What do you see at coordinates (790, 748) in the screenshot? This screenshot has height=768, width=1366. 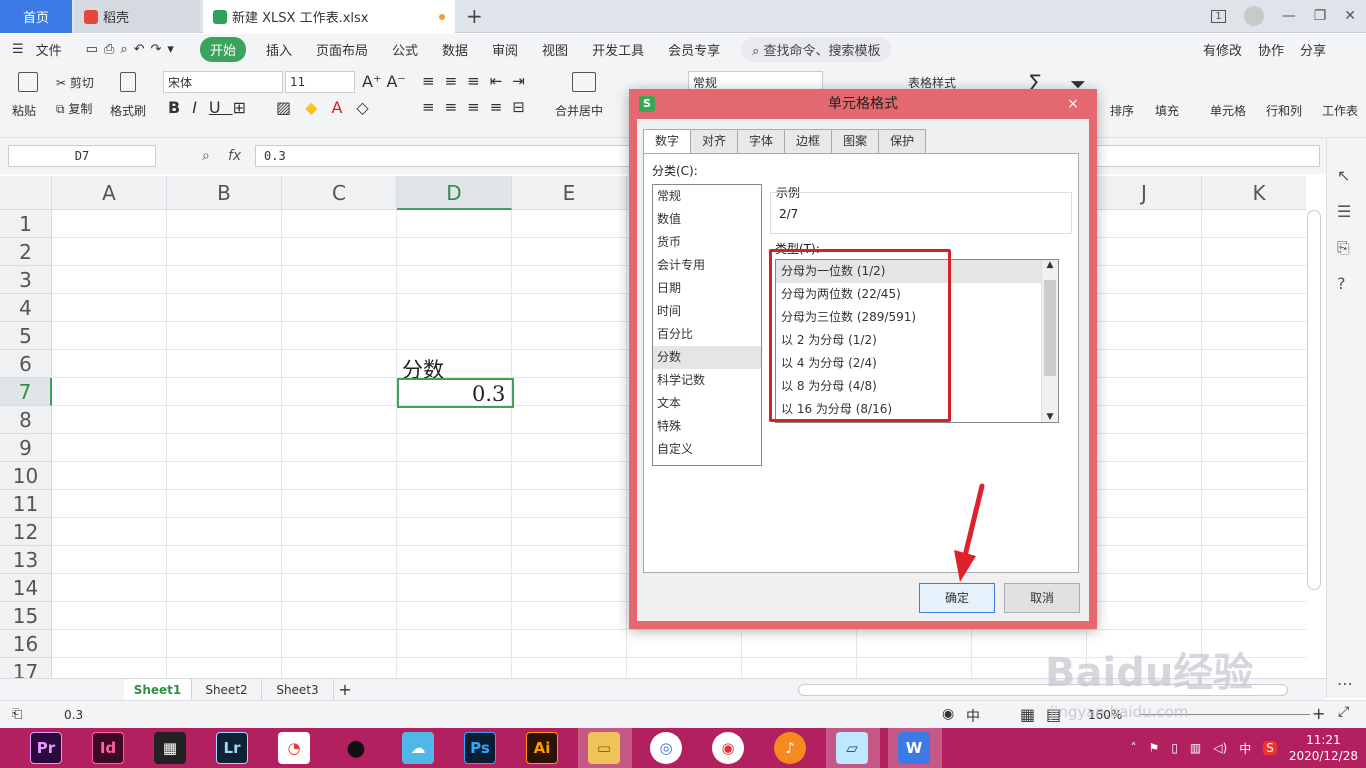 I see `taskbar-music-icon: ♪` at bounding box center [790, 748].